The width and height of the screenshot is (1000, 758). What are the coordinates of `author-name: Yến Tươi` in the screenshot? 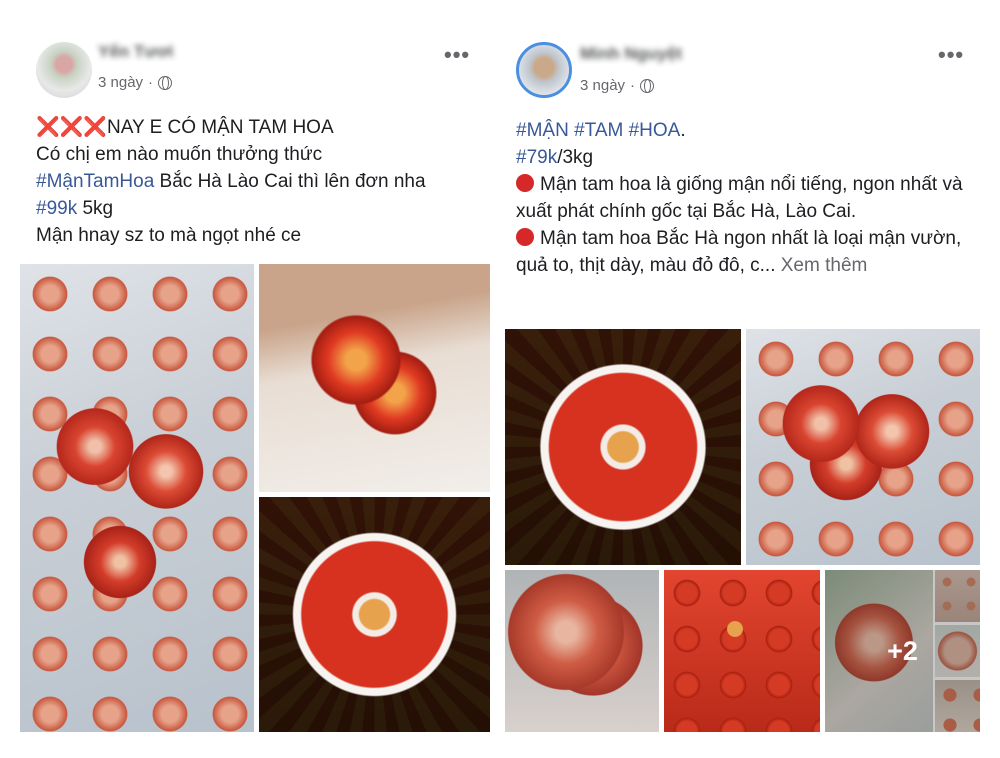 It's located at (135, 52).